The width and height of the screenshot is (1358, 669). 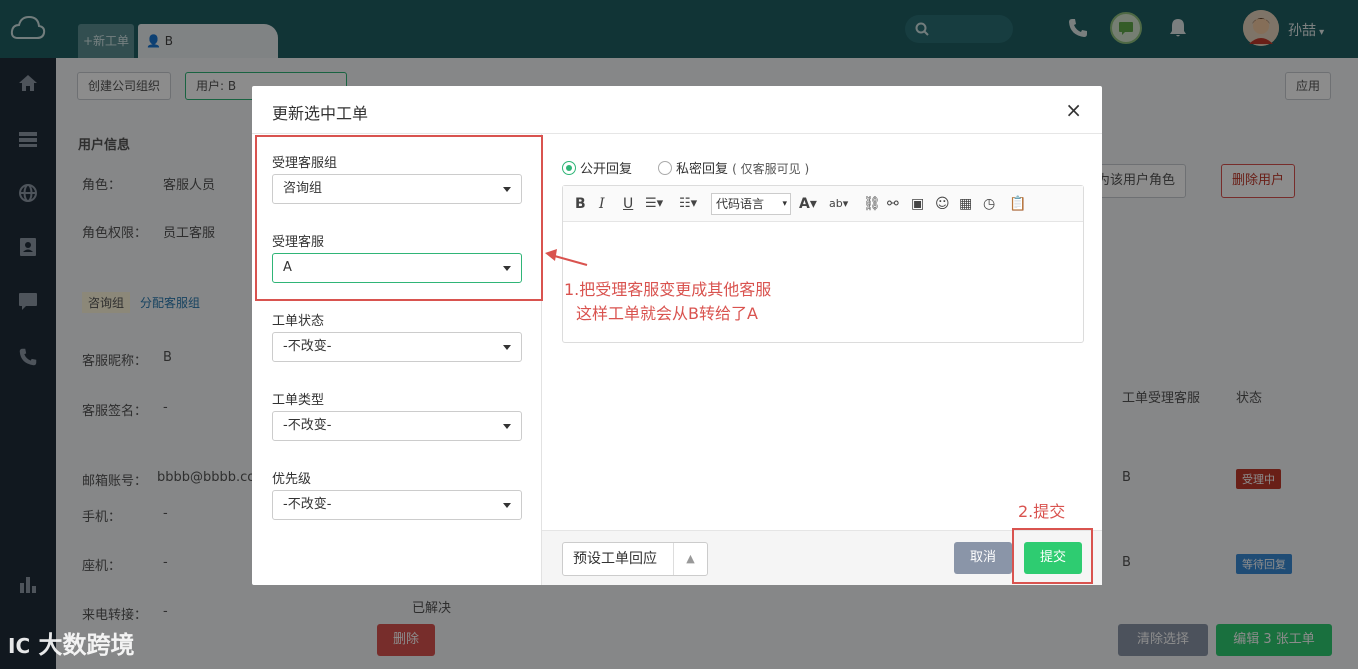 What do you see at coordinates (397, 505) in the screenshot?
I see `priority-select: -不改变-` at bounding box center [397, 505].